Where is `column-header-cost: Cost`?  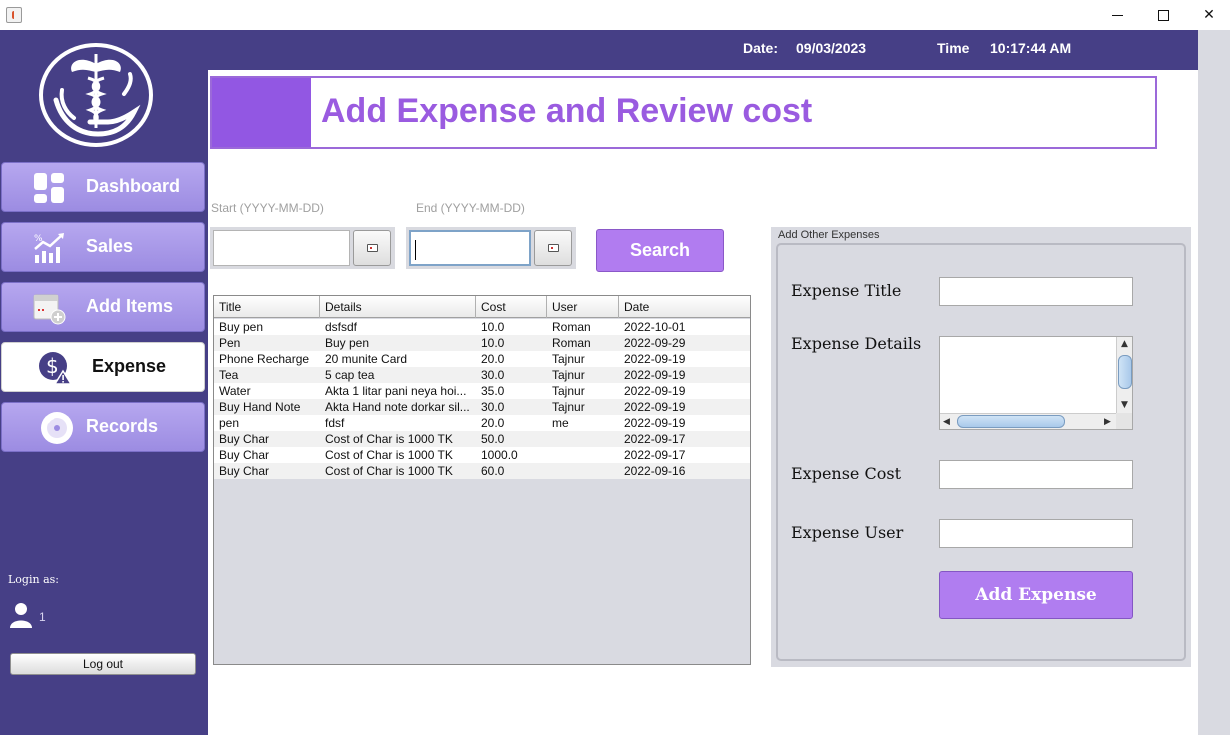
column-header-cost: Cost is located at coordinates (511, 307).